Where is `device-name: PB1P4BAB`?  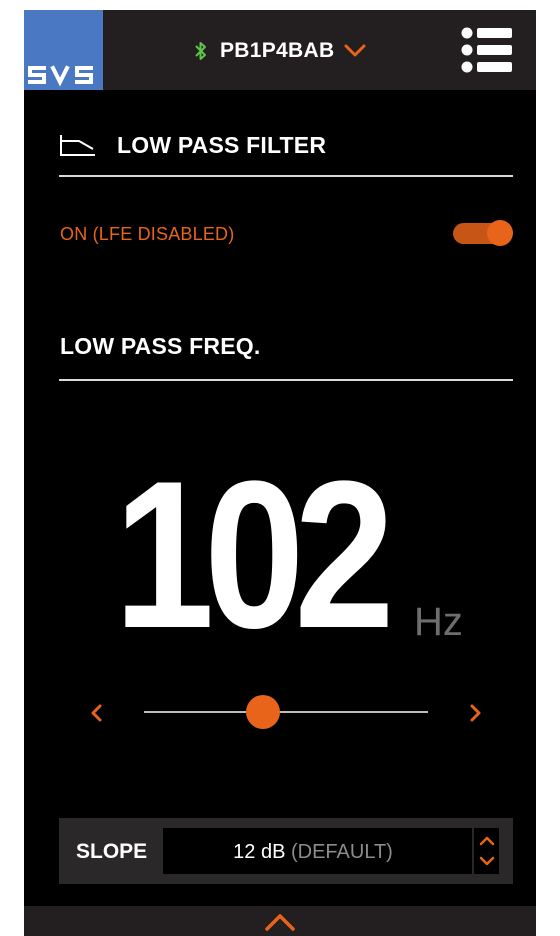
device-name: PB1P4BAB is located at coordinates (277, 50).